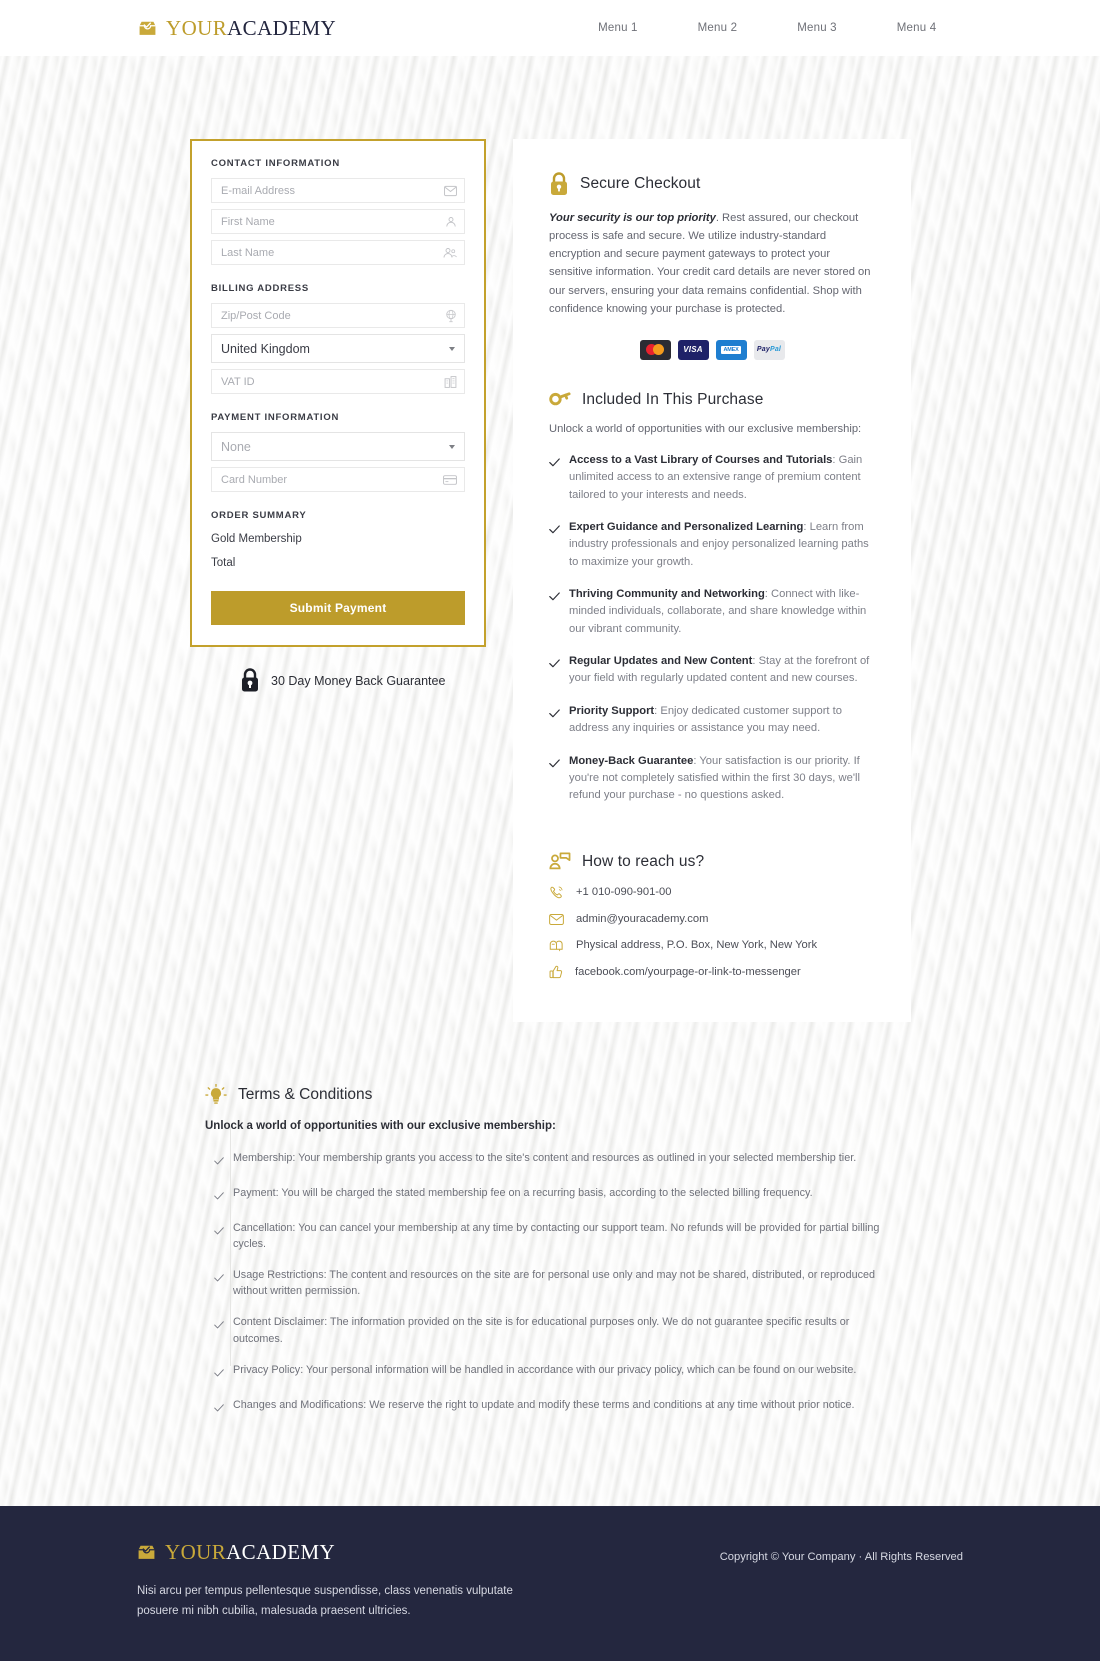 The height and width of the screenshot is (1661, 1100). Describe the element at coordinates (631, 760) in the screenshot. I see `benefit-title: Money-Back Guarantee` at that location.